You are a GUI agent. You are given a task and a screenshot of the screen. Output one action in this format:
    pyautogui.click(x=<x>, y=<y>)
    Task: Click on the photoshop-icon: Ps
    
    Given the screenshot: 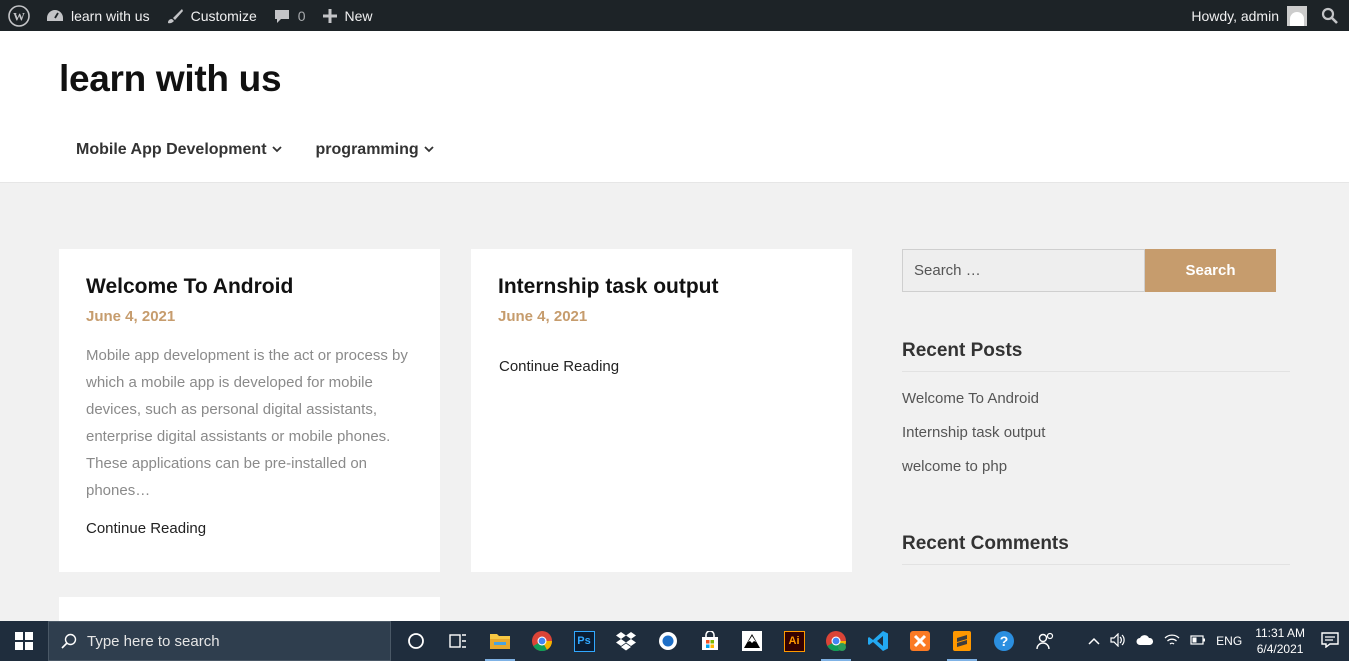 What is the action you would take?
    pyautogui.click(x=584, y=641)
    